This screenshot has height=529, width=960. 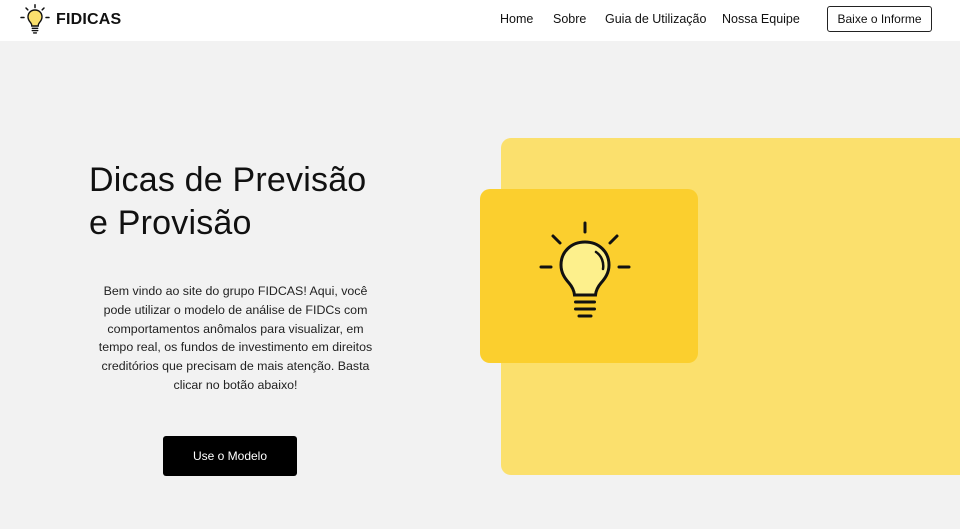 I want to click on brand: FIDICAS, so click(x=70, y=20).